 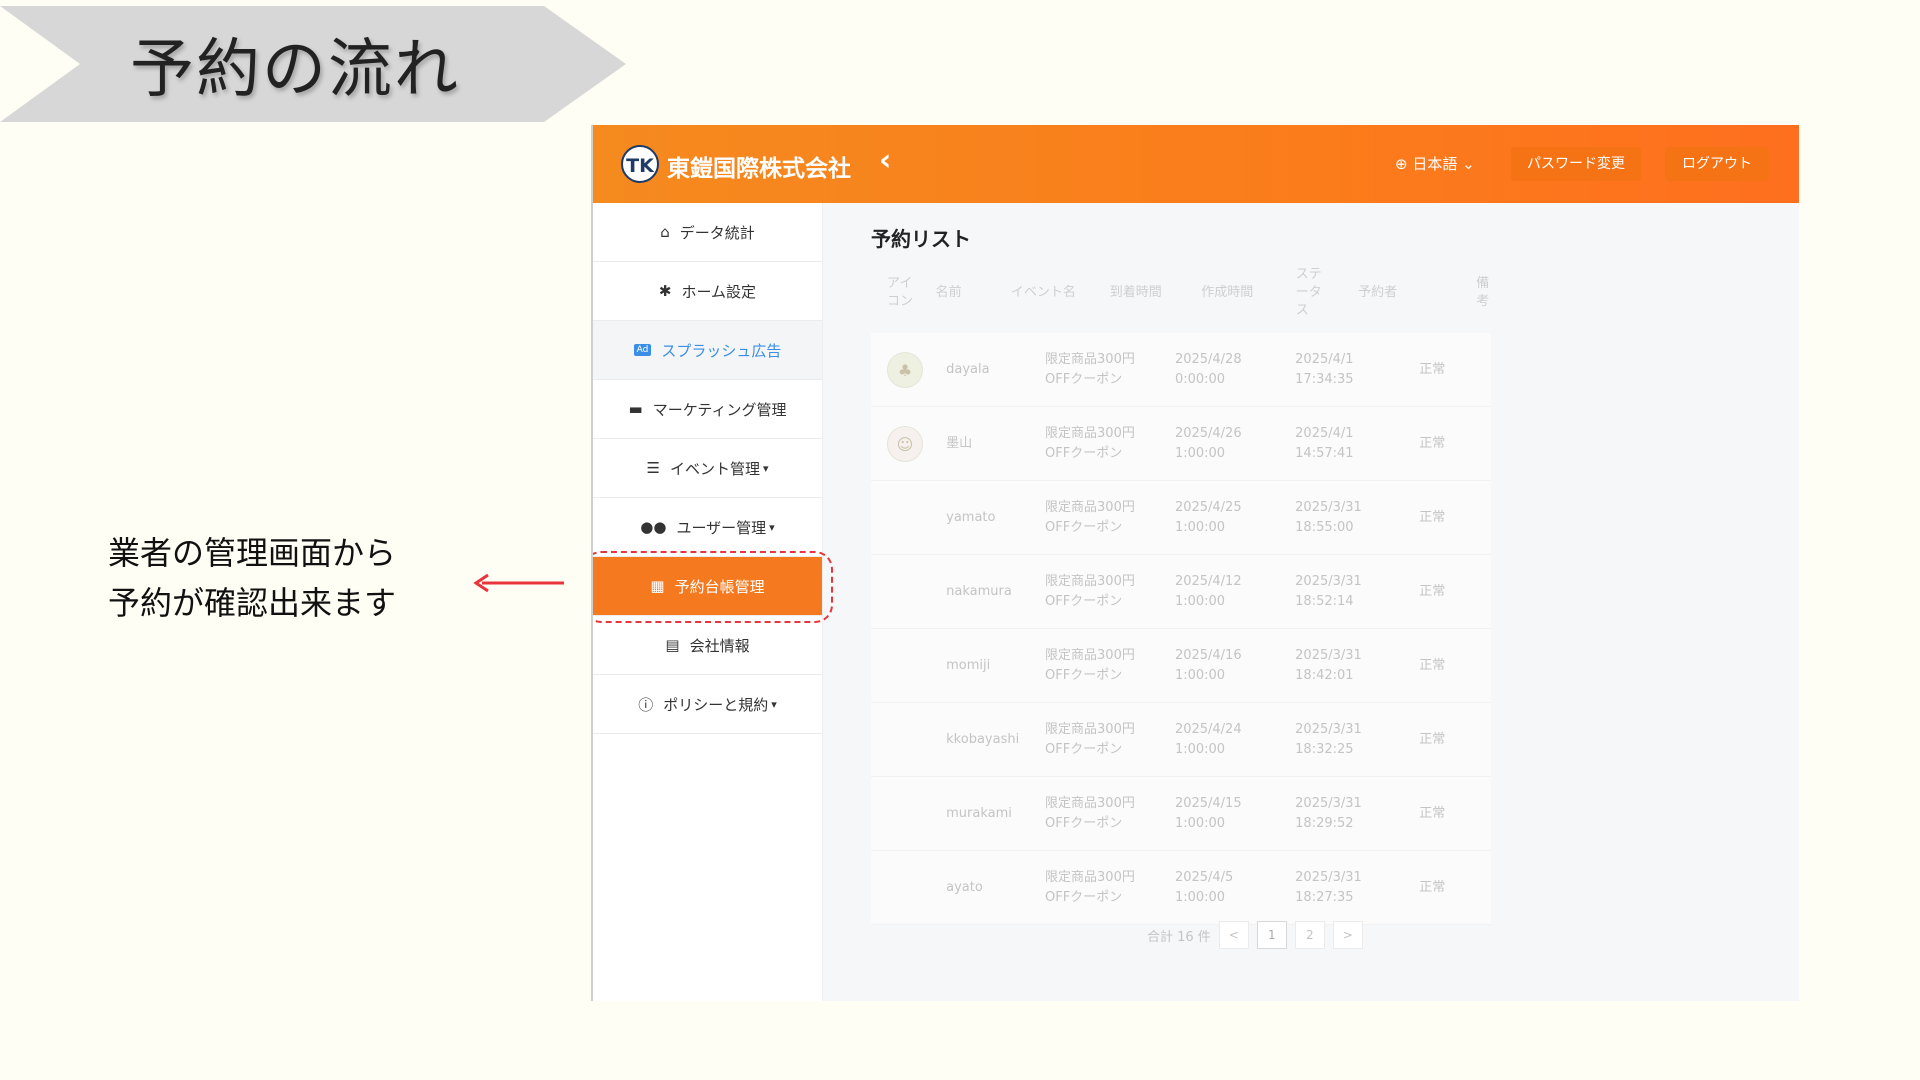 I want to click on sidebar-item-users: ●● ユーザー管理 ▾, so click(x=707, y=527).